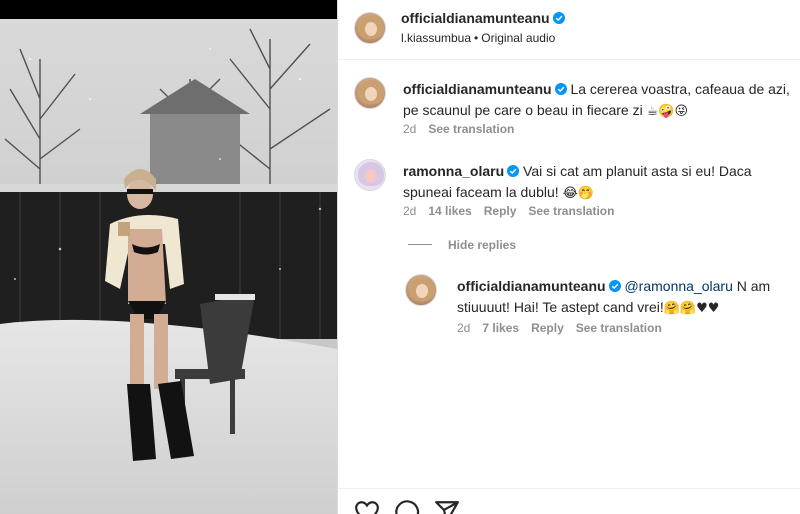 This screenshot has width=800, height=514. I want to click on commenter-avatar, so click(370, 175).